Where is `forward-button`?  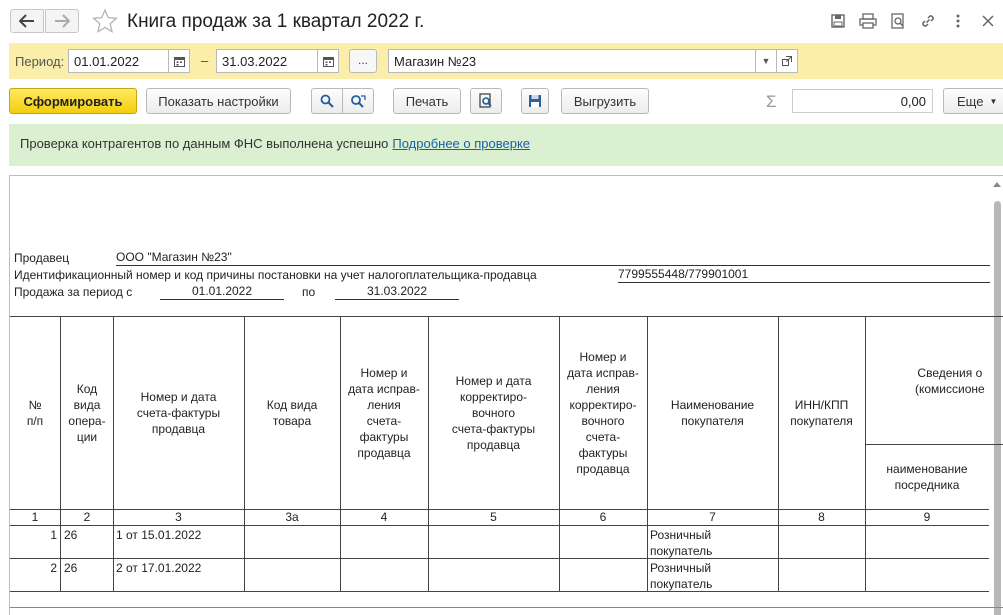 forward-button is located at coordinates (62, 21).